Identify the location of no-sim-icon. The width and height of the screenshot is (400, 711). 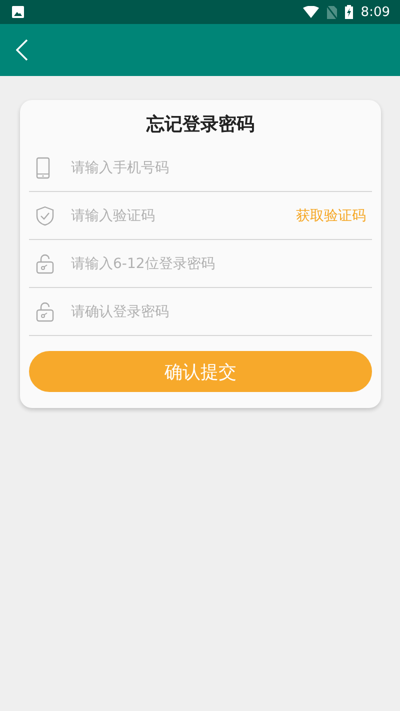
(331, 12).